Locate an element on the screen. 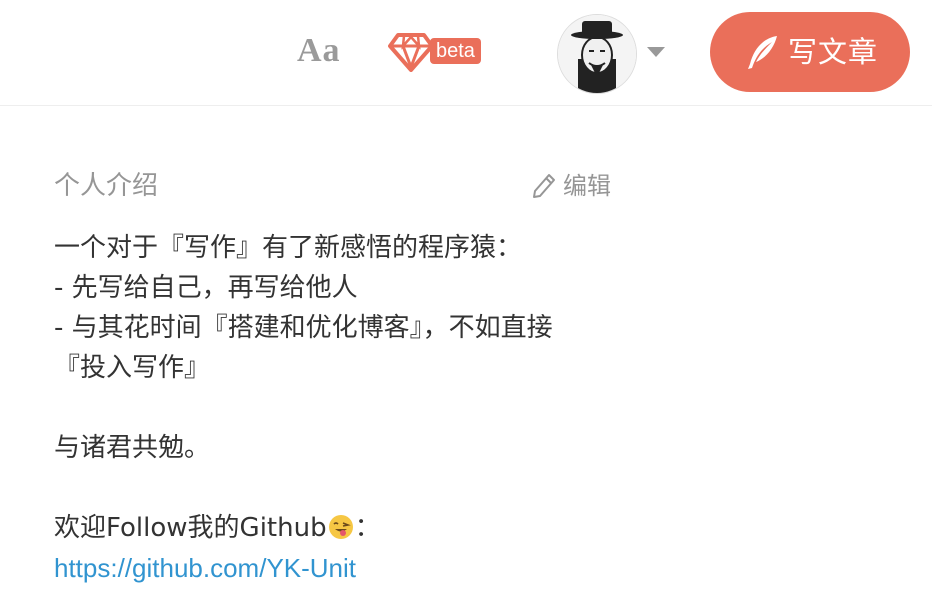 This screenshot has height=592, width=932. write-article-button: 写文章 is located at coordinates (810, 52).